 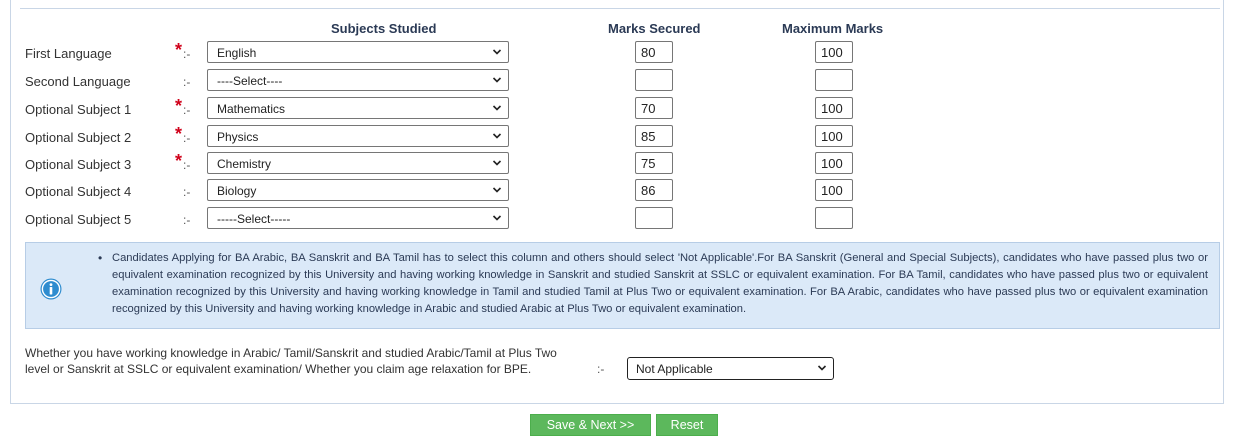 I want to click on marks-secured-value: 86, so click(x=648, y=190).